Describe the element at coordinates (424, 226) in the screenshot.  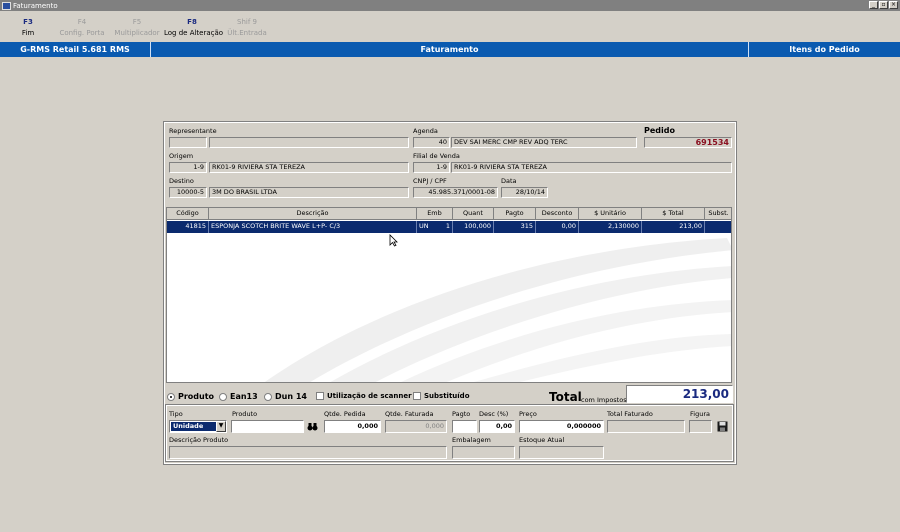
I see `cell-emb-unit: UN` at that location.